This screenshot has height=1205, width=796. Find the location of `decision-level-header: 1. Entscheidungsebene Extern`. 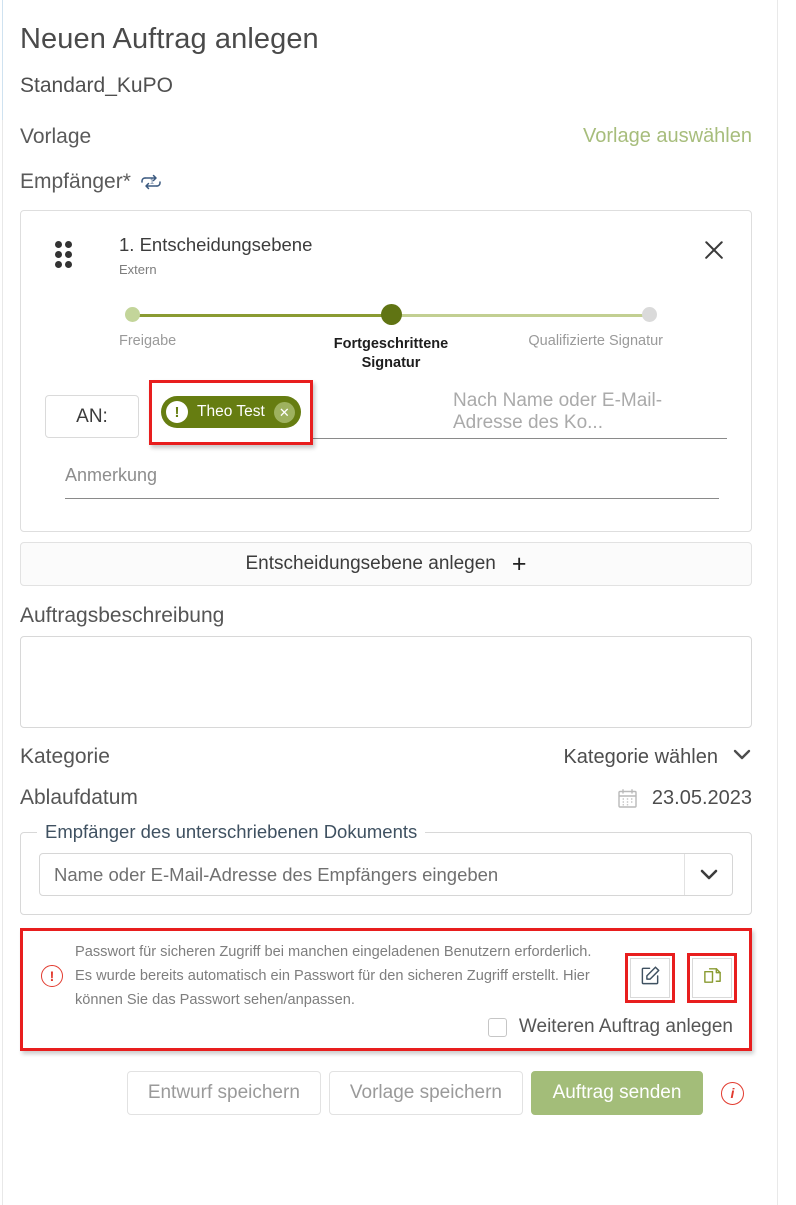

decision-level-header: 1. Entscheidungsebene Extern is located at coordinates (386, 255).